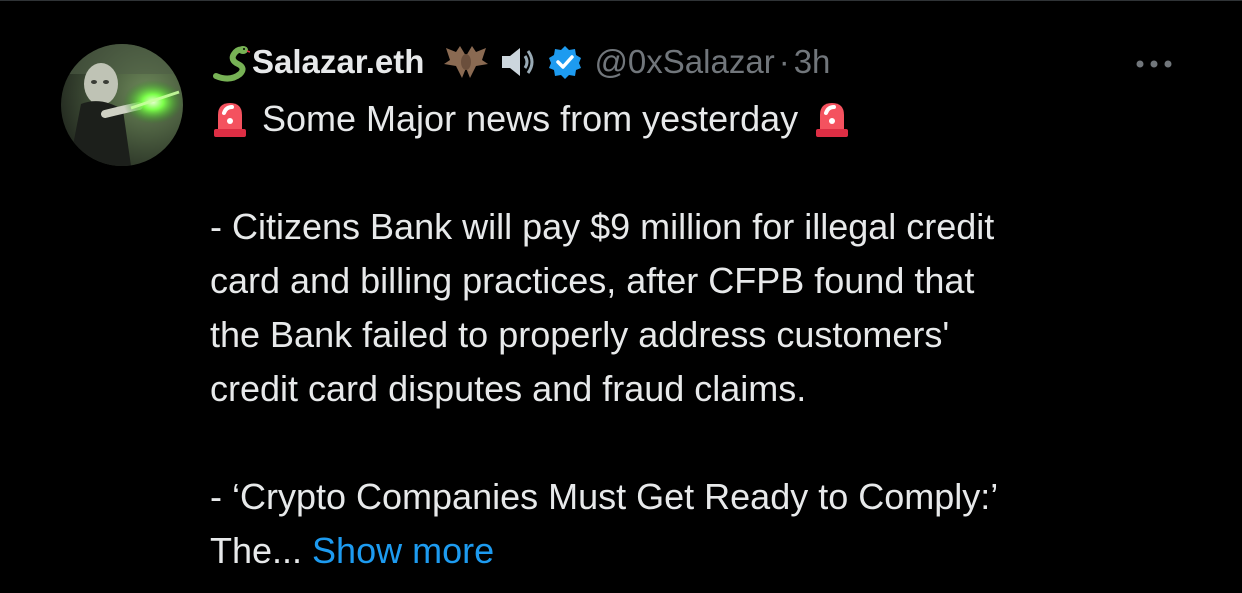 The image size is (1242, 593). I want to click on timestamp: 3h, so click(812, 62).